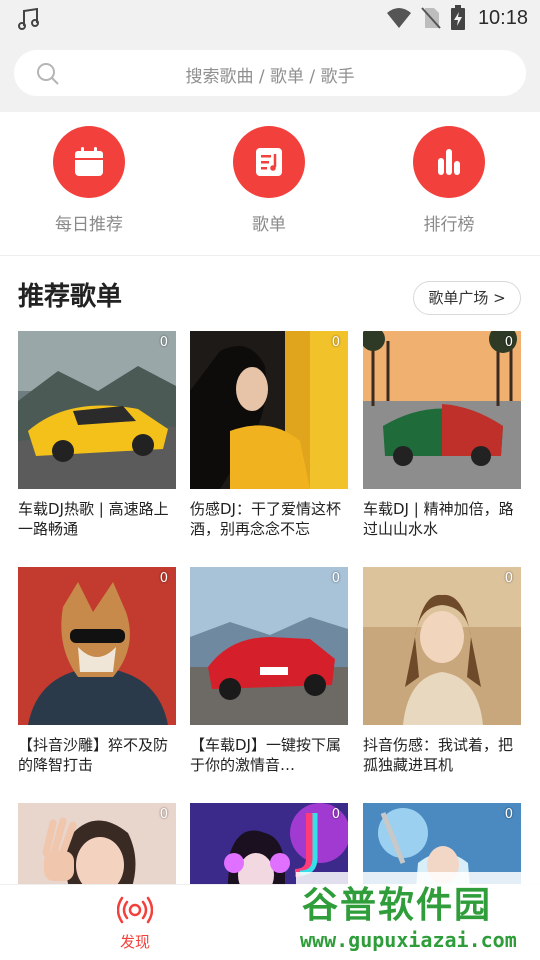 This screenshot has width=540, height=960. I want to click on music-note-icon, so click(28, 18).